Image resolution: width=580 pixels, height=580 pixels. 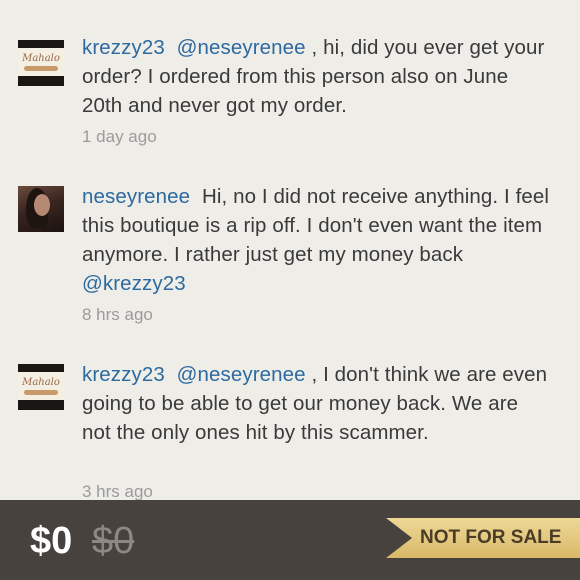 I want to click on status-badge: NOT FOR SALE, so click(x=491, y=537).